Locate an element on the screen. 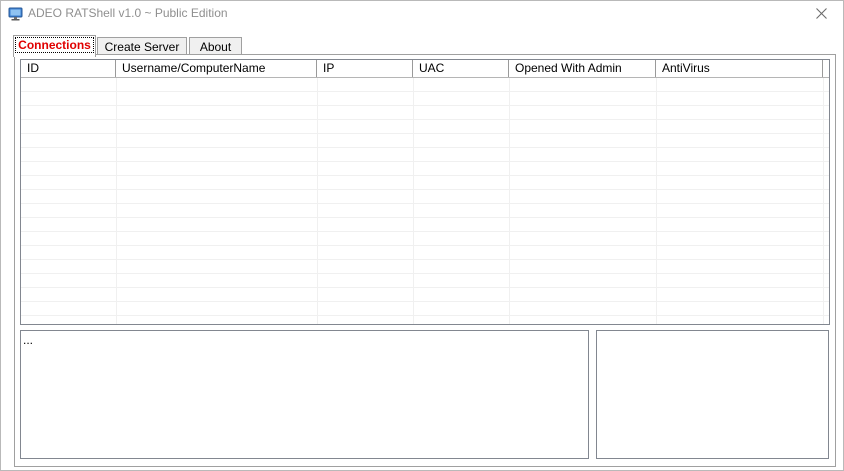 The image size is (844, 471). close-icon is located at coordinates (821, 15).